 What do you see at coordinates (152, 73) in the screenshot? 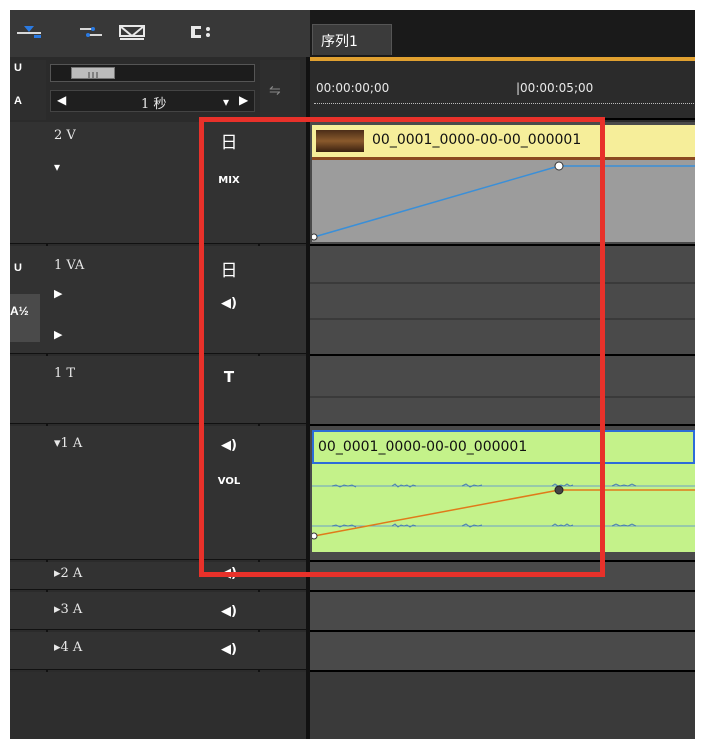
I see `zoom-slider` at bounding box center [152, 73].